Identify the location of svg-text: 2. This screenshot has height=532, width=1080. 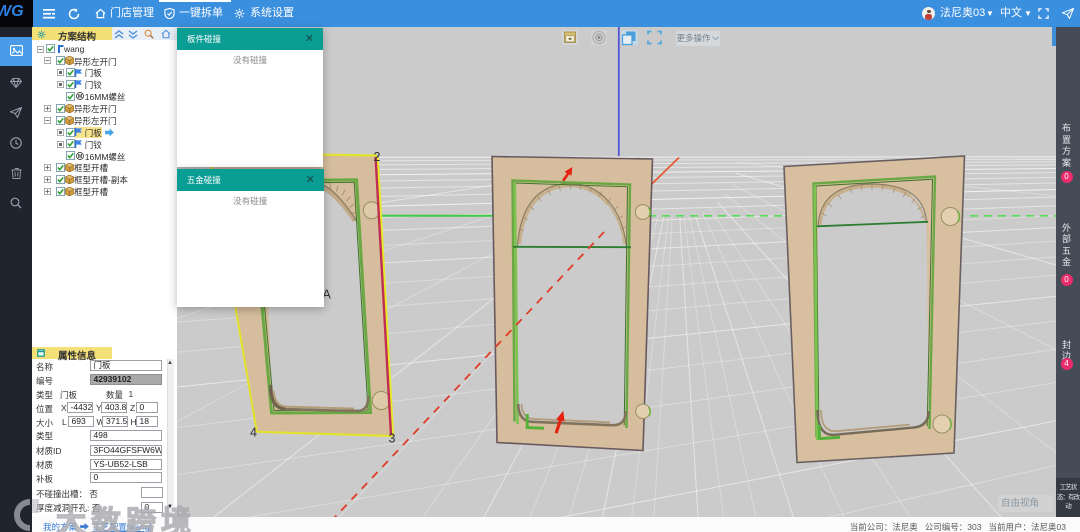
(377, 157).